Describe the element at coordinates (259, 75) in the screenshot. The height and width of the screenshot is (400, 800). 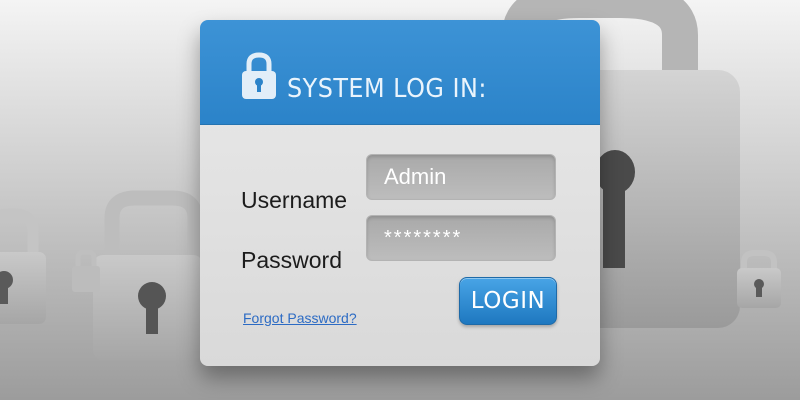
I see `lock-icon` at that location.